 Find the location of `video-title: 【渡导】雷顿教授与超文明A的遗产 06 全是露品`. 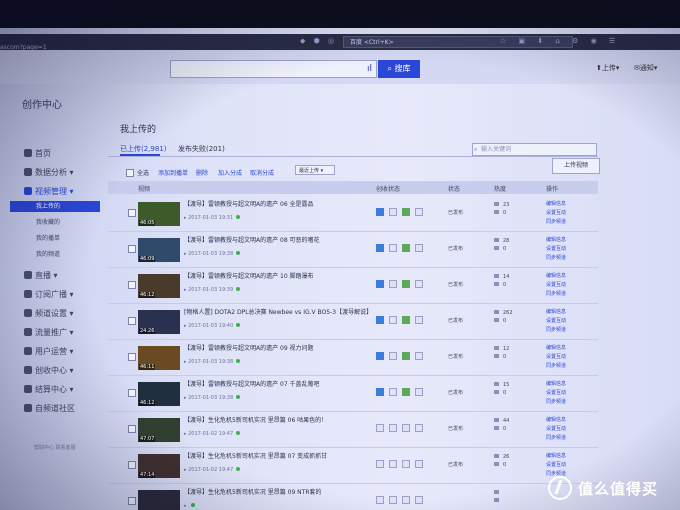

video-title: 【渡导】雷顿教授与超文明A的遗产 06 全是露品 is located at coordinates (289, 205).